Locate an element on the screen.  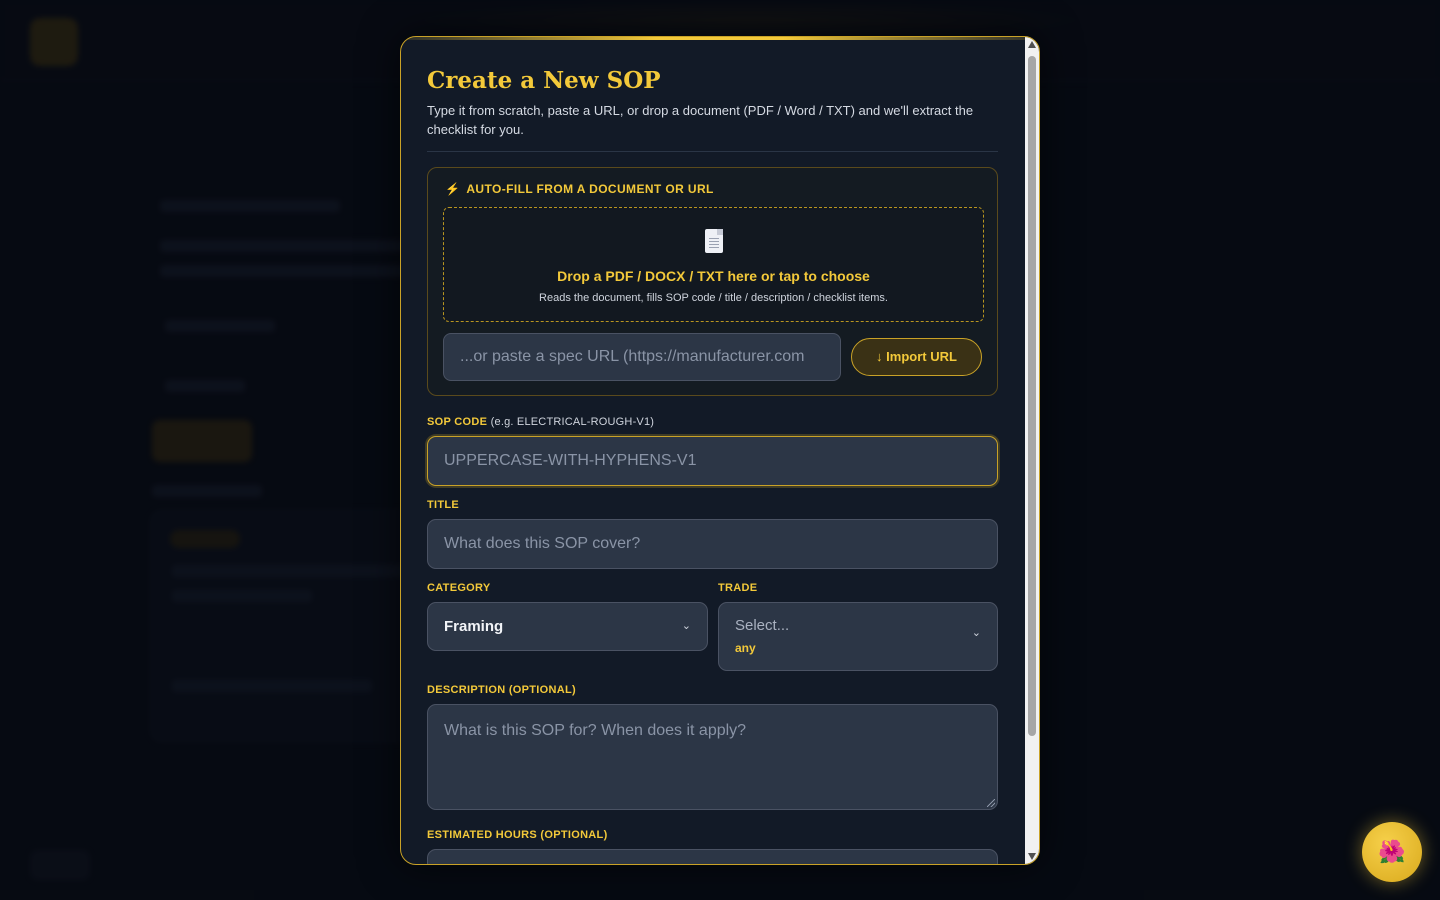
estimated-hours-label: ESTIMATED HOURS (OPTIONAL) is located at coordinates (517, 835).